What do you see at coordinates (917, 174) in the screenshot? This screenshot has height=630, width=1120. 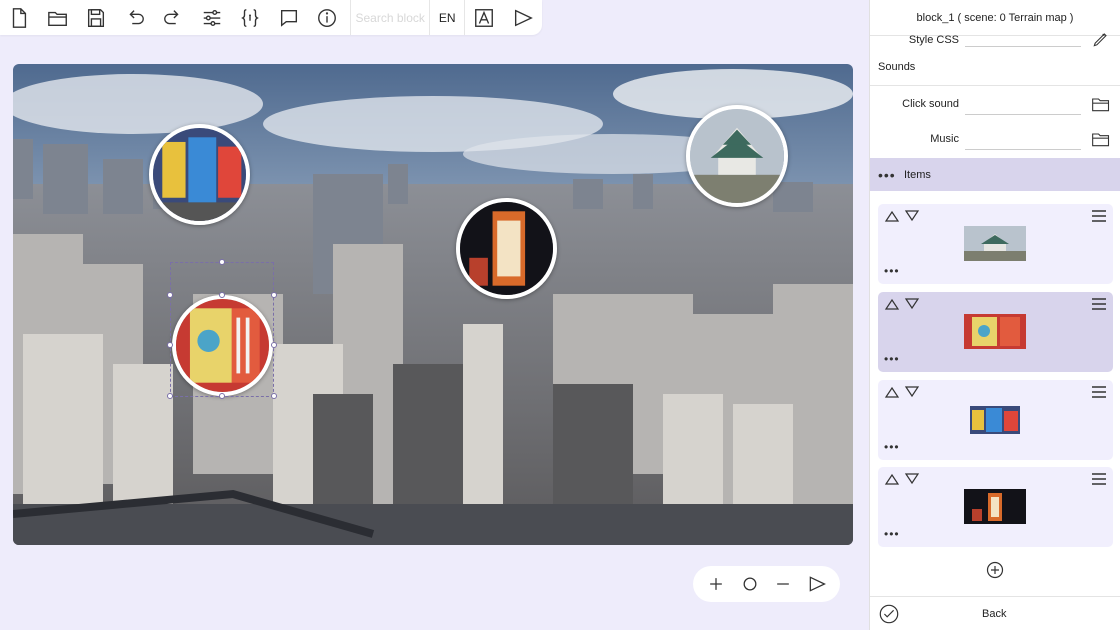 I see `items-label: Items` at bounding box center [917, 174].